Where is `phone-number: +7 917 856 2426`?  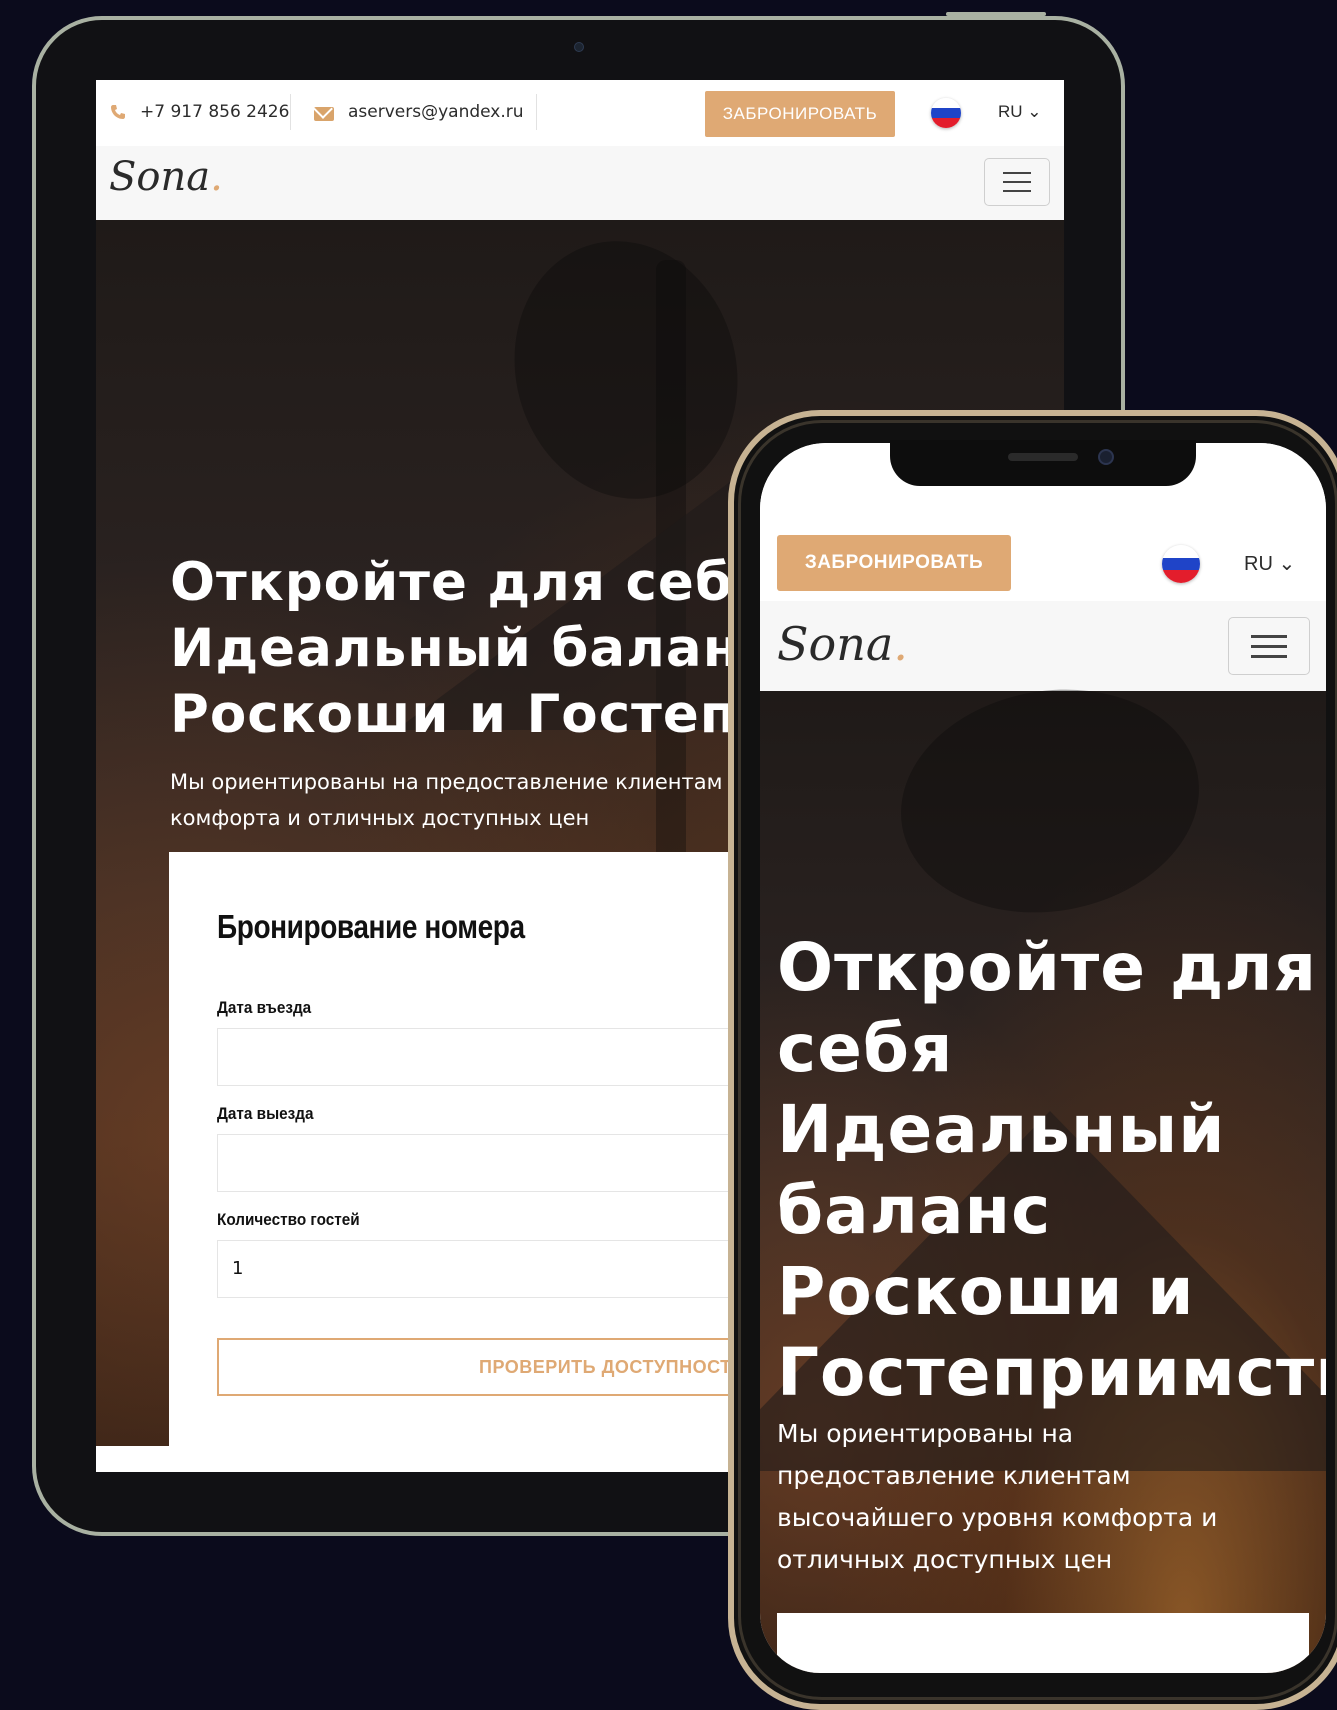
phone-number: +7 917 856 2426 is located at coordinates (214, 112).